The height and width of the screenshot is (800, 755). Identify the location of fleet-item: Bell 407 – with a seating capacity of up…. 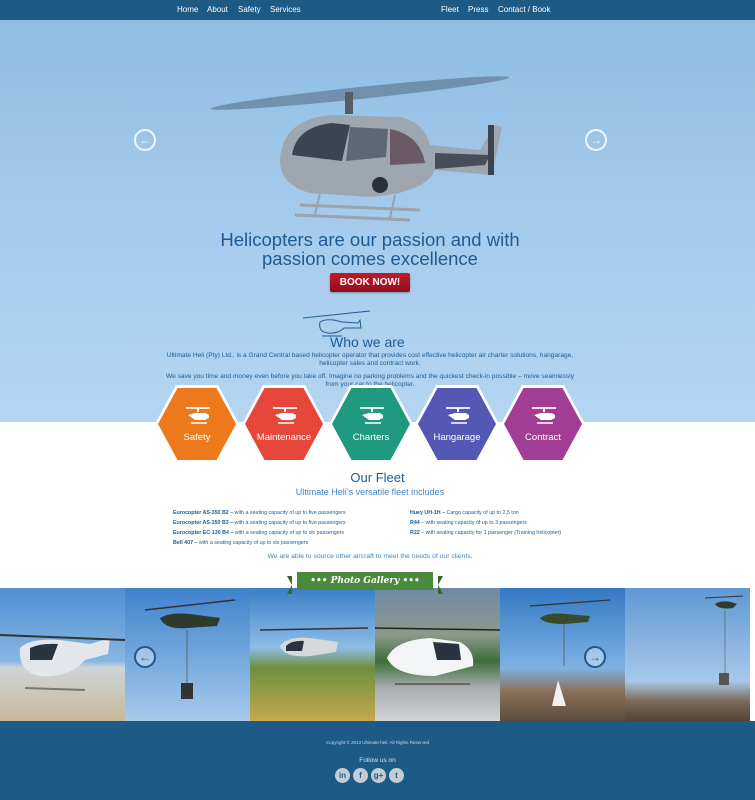
(259, 543).